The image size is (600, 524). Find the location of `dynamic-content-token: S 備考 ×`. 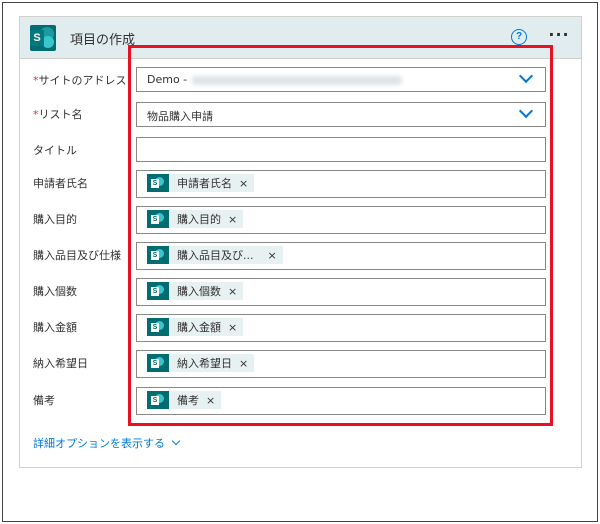

dynamic-content-token: S 備考 × is located at coordinates (184, 400).